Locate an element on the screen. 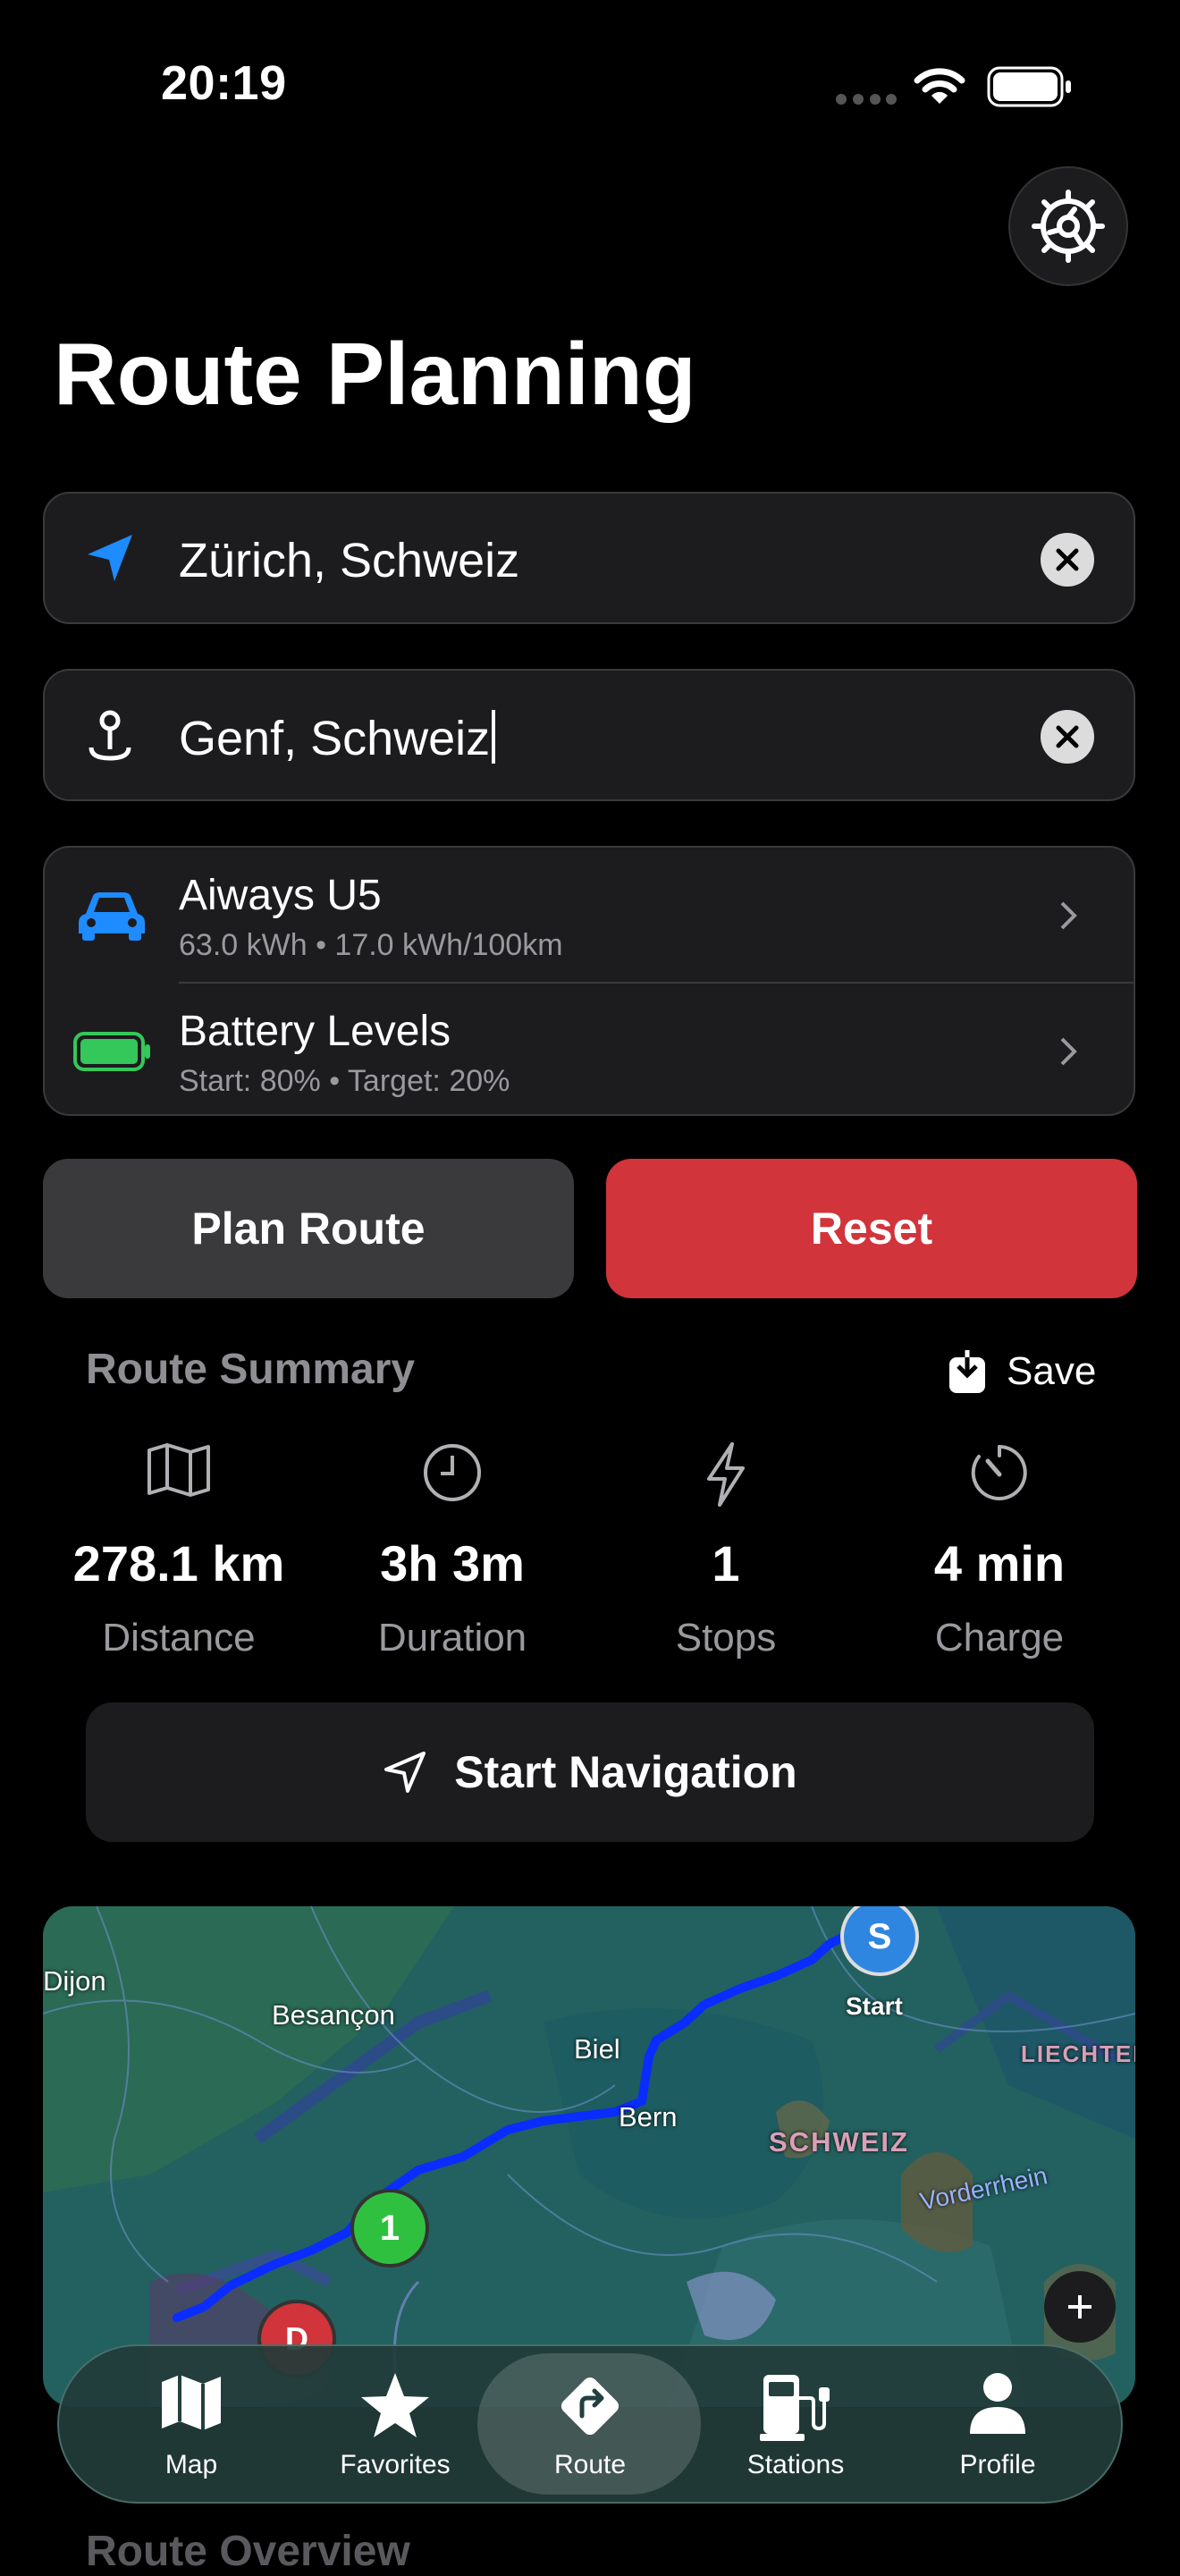 Image resolution: width=1180 pixels, height=2576 pixels. start-navigation-button: Start Navigation is located at coordinates (590, 1772).